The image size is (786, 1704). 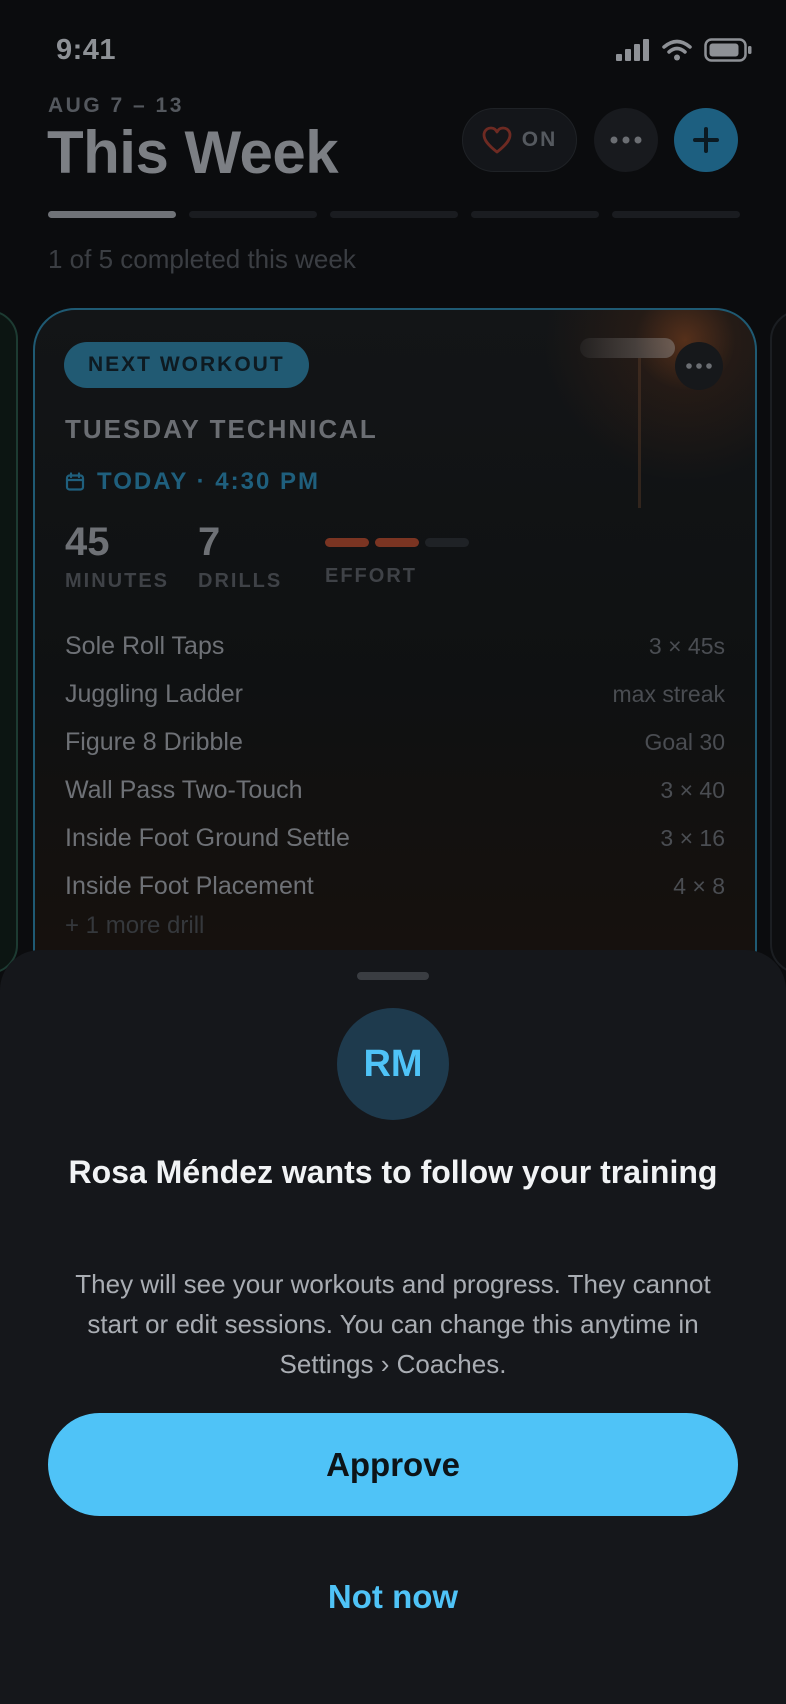 What do you see at coordinates (395, 886) in the screenshot?
I see `drill-row: Inside Foot Placement 4 × 8` at bounding box center [395, 886].